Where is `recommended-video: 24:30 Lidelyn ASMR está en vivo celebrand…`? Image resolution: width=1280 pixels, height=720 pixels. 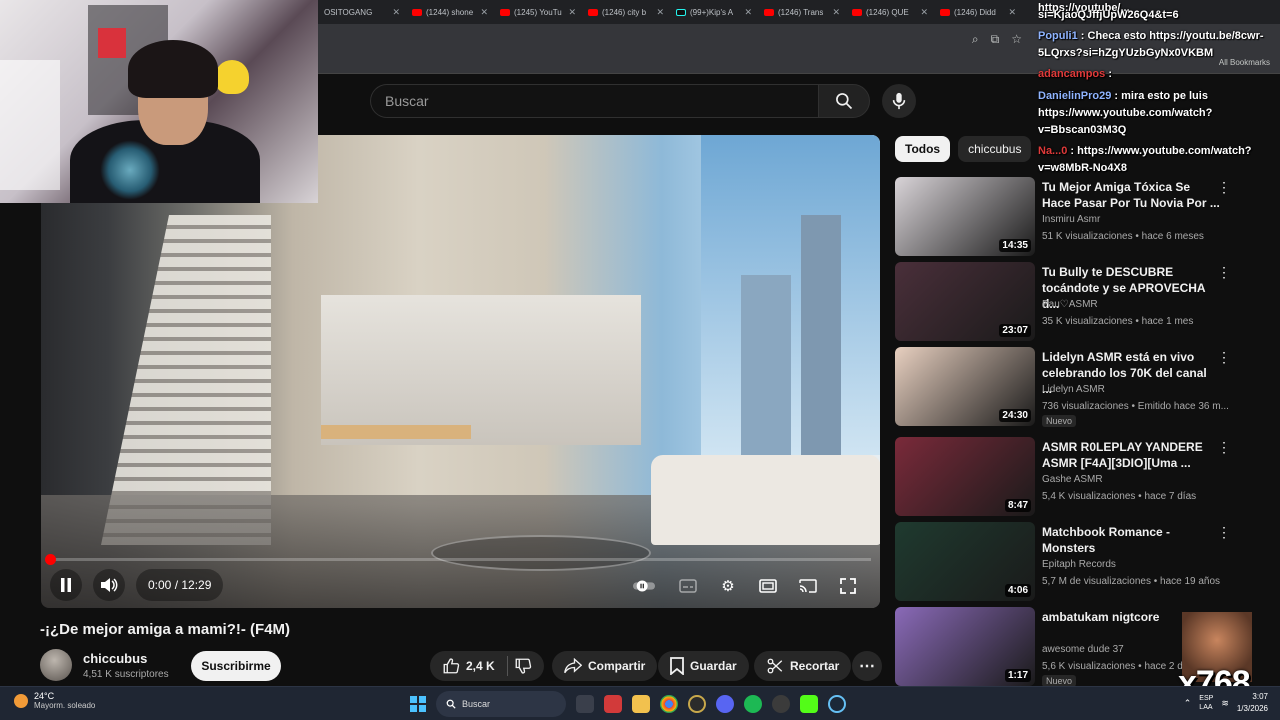 recommended-video: 24:30 Lidelyn ASMR está en vivo celebrand… is located at coordinates (1080, 387).